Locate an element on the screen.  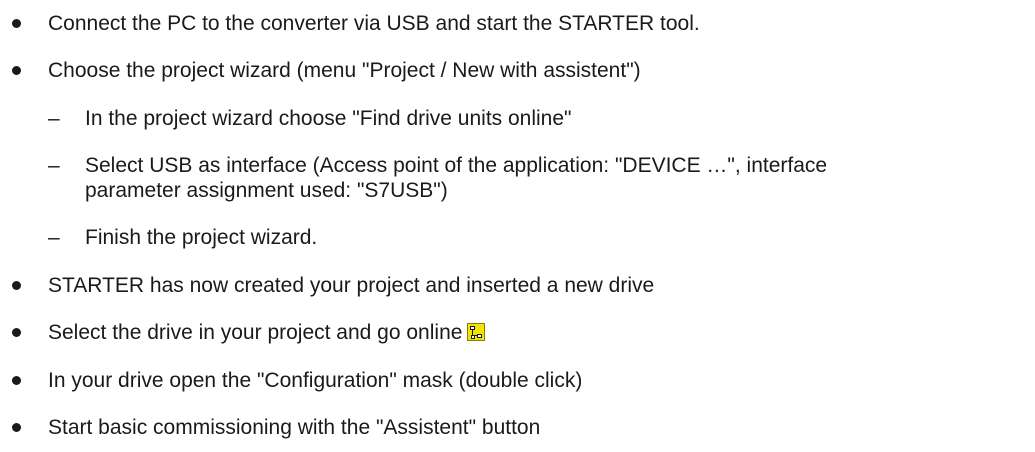
sub-list-item-line: parameter assignment used: "S7USB") is located at coordinates (266, 190).